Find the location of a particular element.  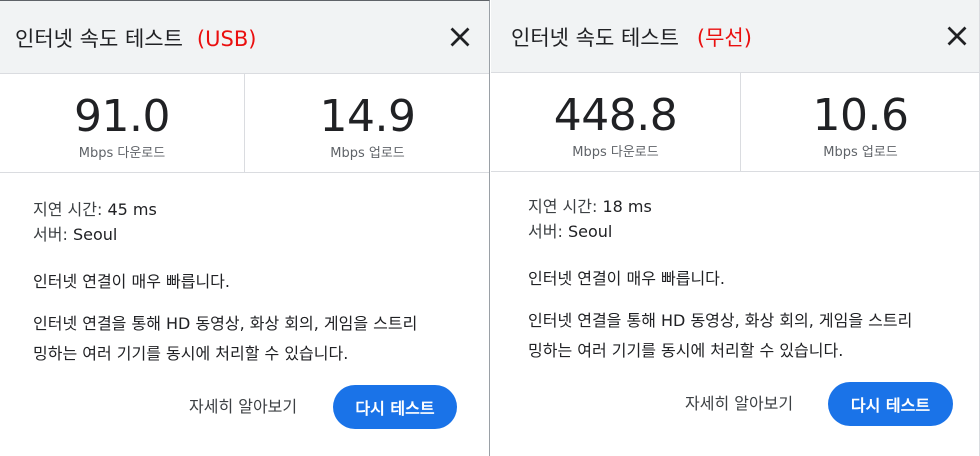

panel-header: 인터넷 속도 테스트 (무선) is located at coordinates (735, 36).